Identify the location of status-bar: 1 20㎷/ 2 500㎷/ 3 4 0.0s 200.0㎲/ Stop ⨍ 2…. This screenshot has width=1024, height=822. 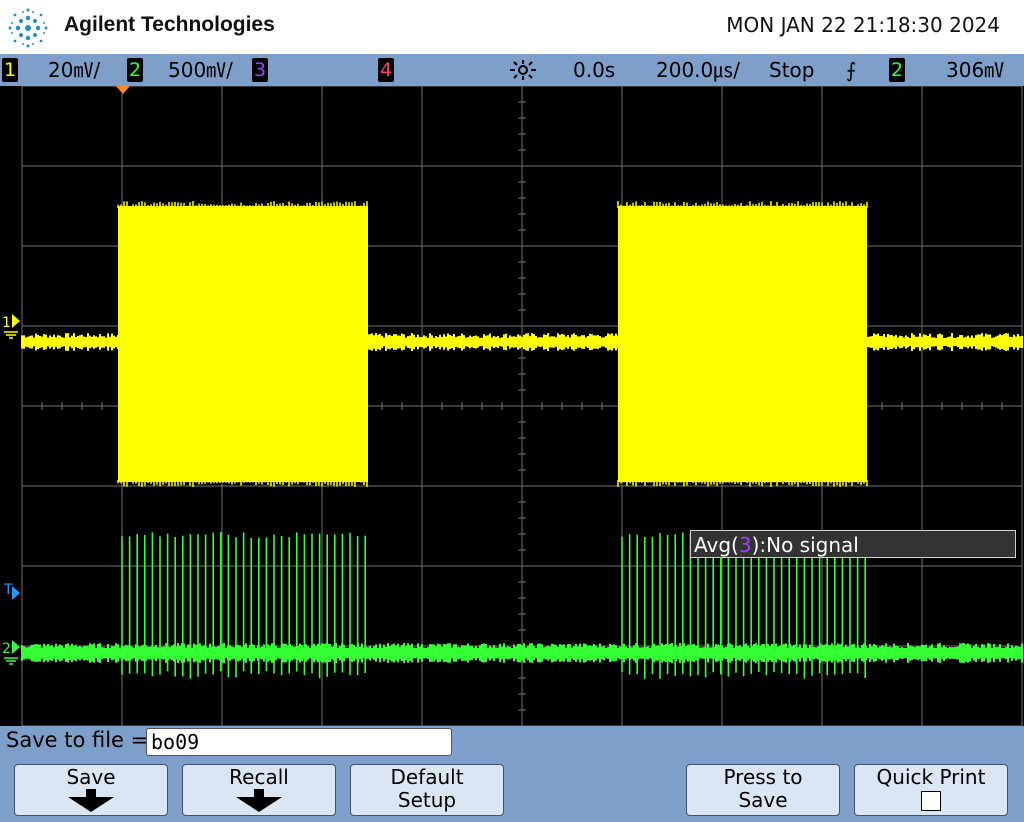
(512, 70).